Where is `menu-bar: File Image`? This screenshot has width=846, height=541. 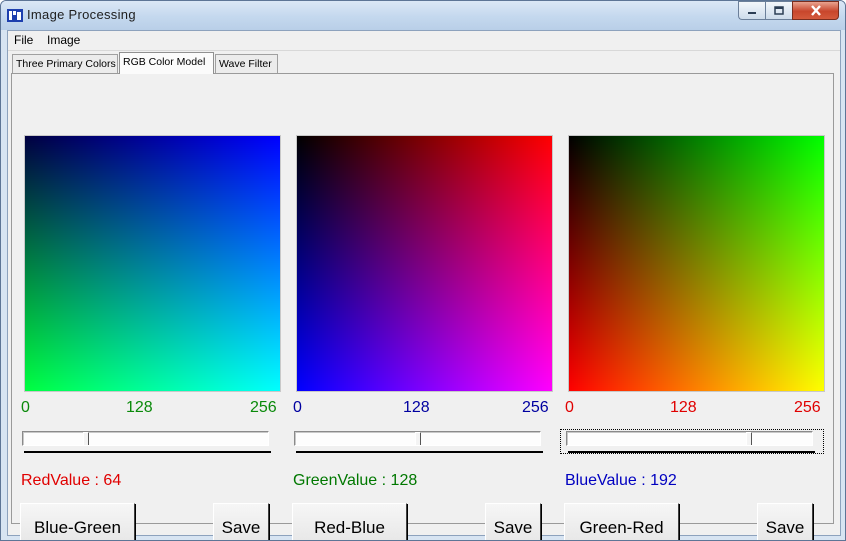 menu-bar: File Image is located at coordinates (424, 41).